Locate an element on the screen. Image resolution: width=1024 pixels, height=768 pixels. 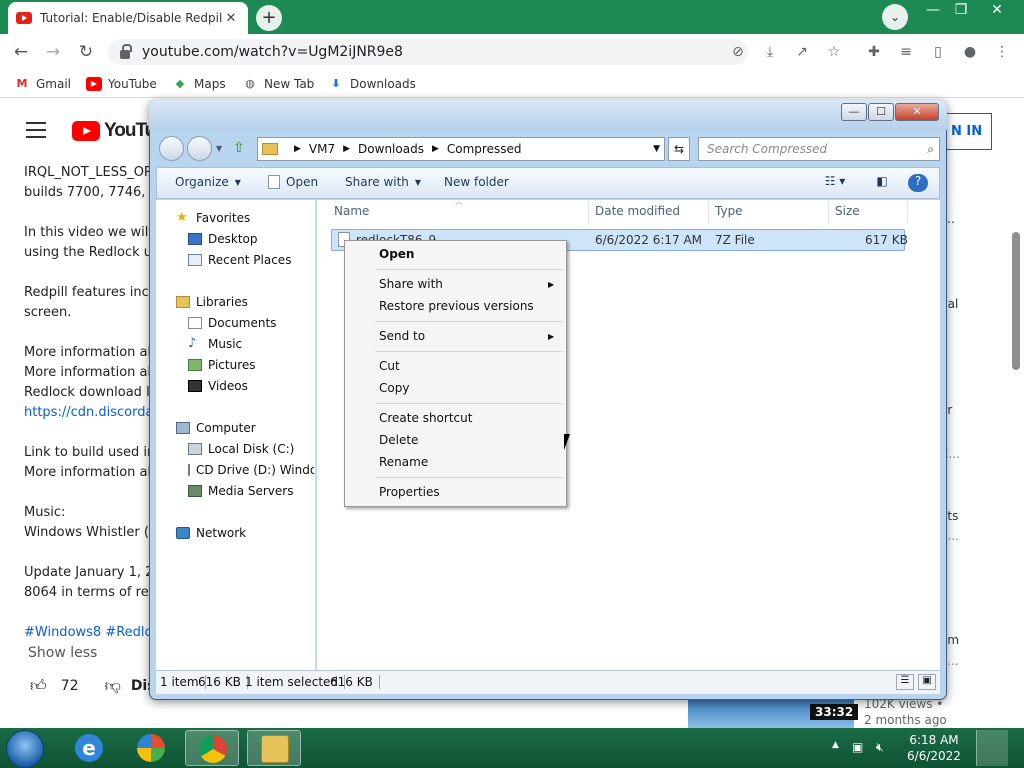
explorer-close-icon: ✕ is located at coordinates (917, 112).